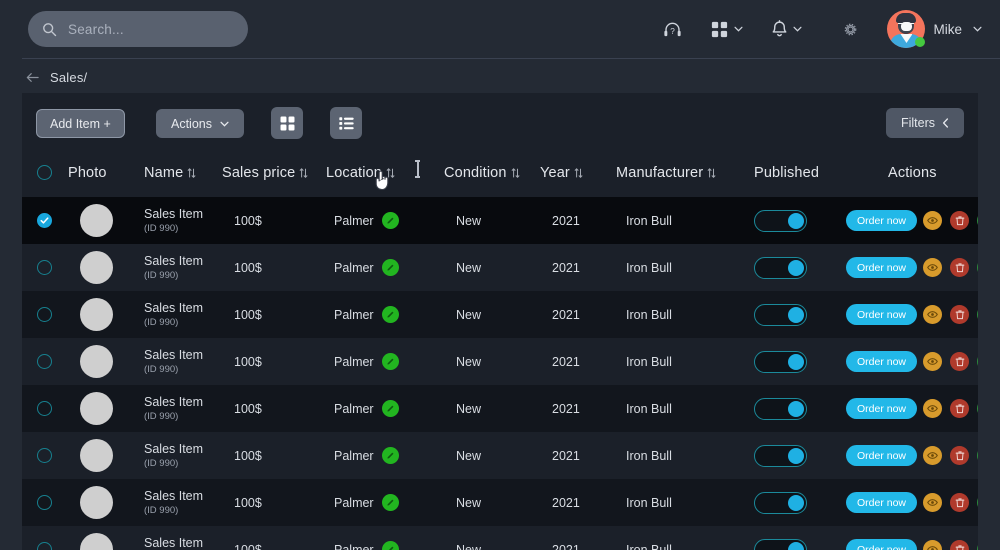 The image size is (1000, 550). Describe the element at coordinates (287, 123) in the screenshot. I see `grid-view-button` at that location.